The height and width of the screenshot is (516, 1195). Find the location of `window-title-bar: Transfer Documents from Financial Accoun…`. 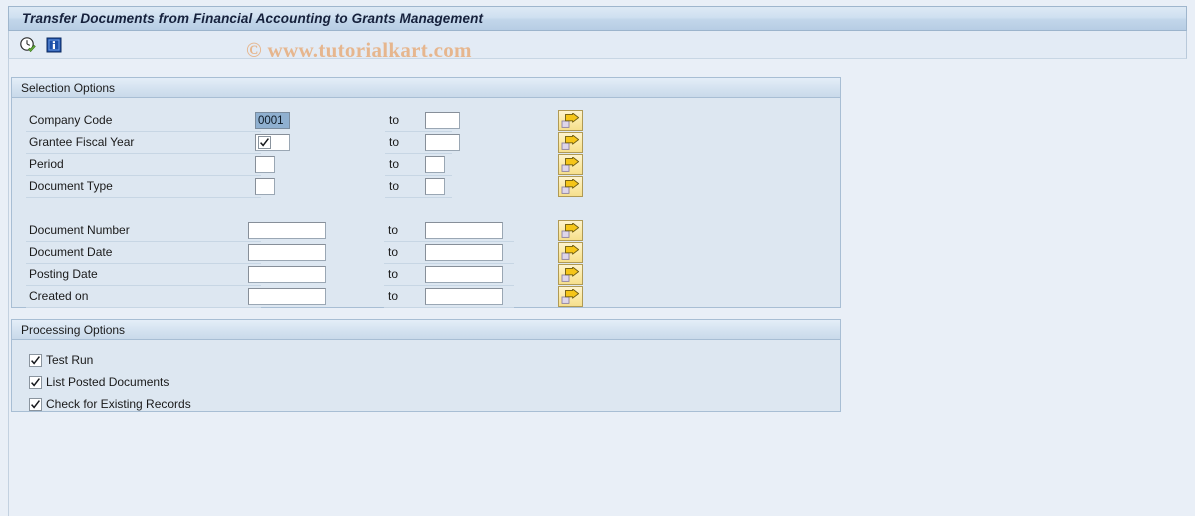

window-title-bar: Transfer Documents from Financial Accoun… is located at coordinates (597, 18).